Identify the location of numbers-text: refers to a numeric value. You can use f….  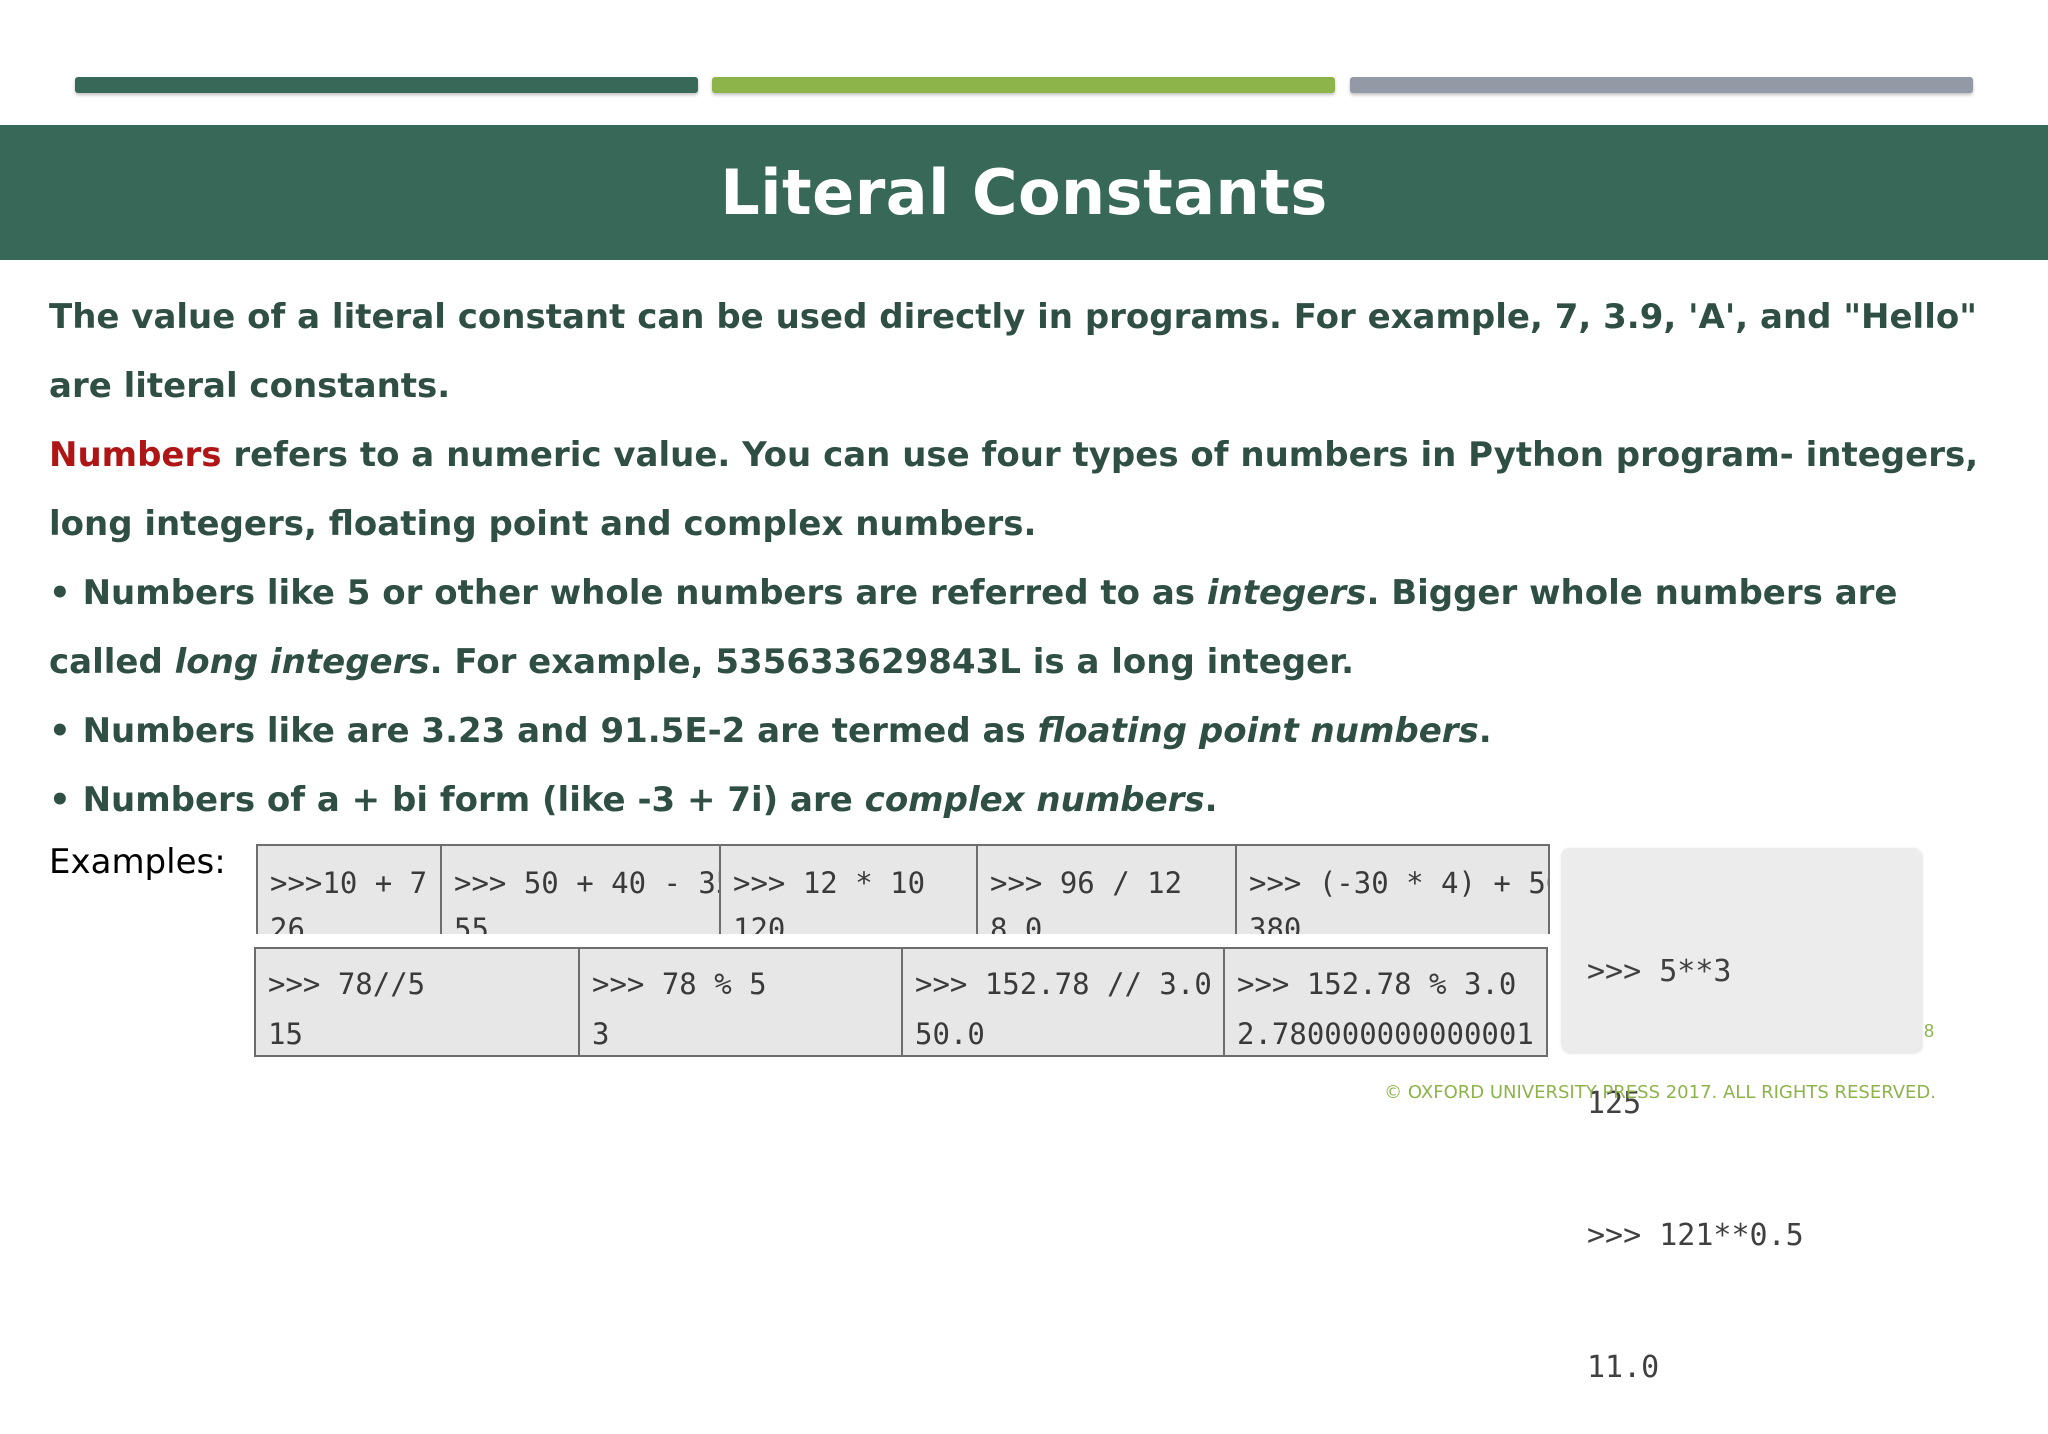
(1014, 489).